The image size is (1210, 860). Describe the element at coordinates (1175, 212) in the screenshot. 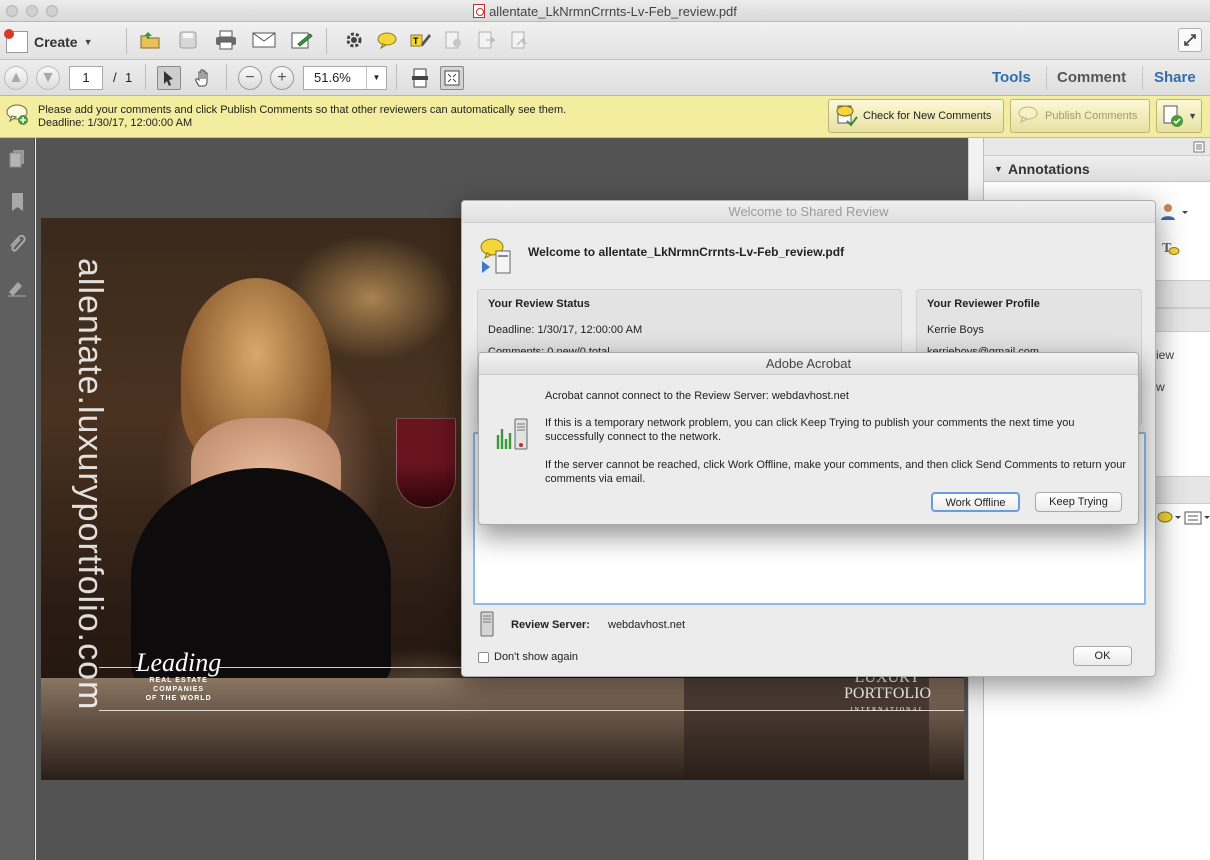

I see `reviewer-status-icon` at that location.